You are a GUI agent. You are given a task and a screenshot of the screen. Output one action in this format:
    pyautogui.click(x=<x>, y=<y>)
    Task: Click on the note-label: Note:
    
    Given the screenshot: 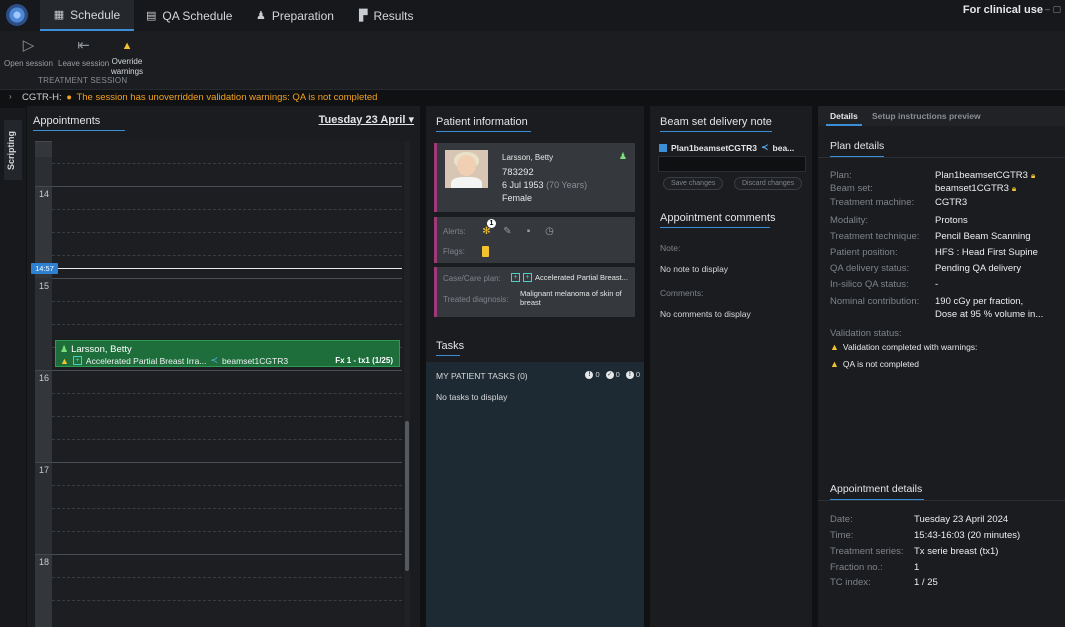 What is the action you would take?
    pyautogui.click(x=670, y=248)
    